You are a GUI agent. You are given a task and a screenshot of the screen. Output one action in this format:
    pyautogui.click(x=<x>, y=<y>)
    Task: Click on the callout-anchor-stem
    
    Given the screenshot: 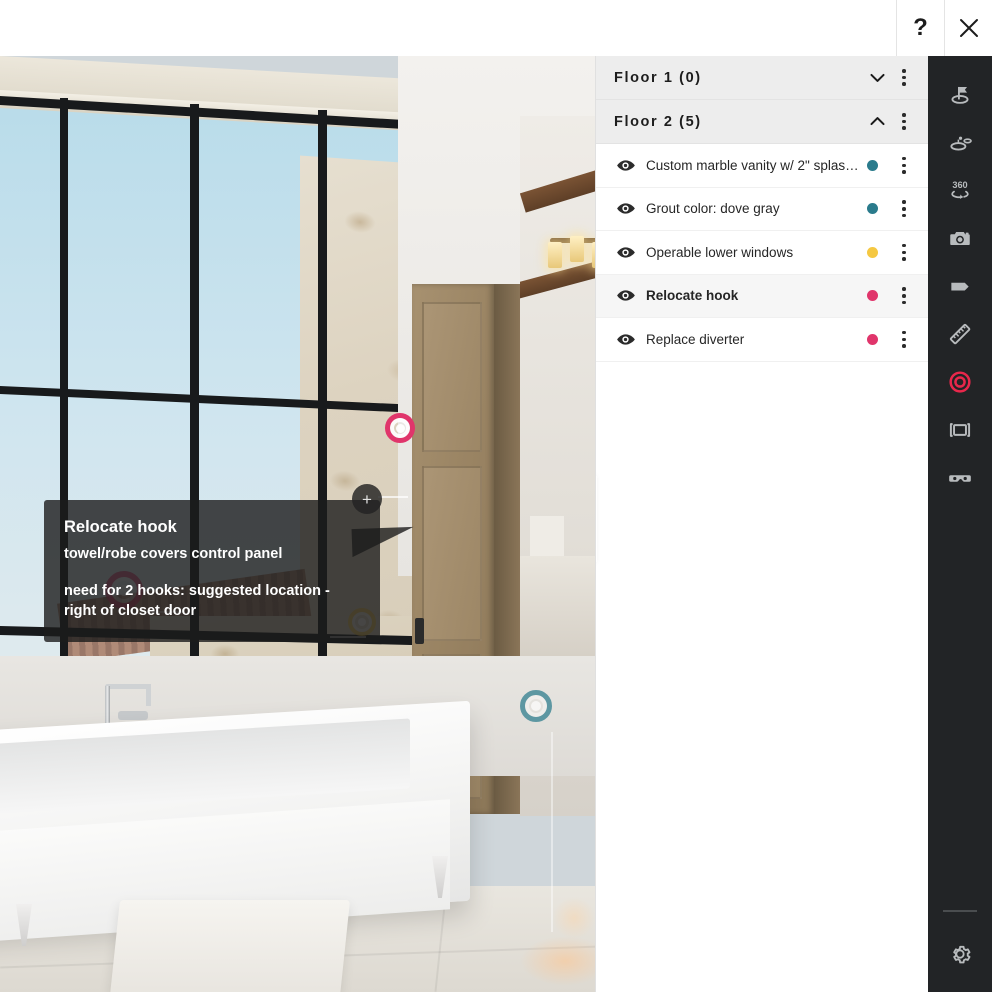 What is the action you would take?
    pyautogui.click(x=393, y=497)
    